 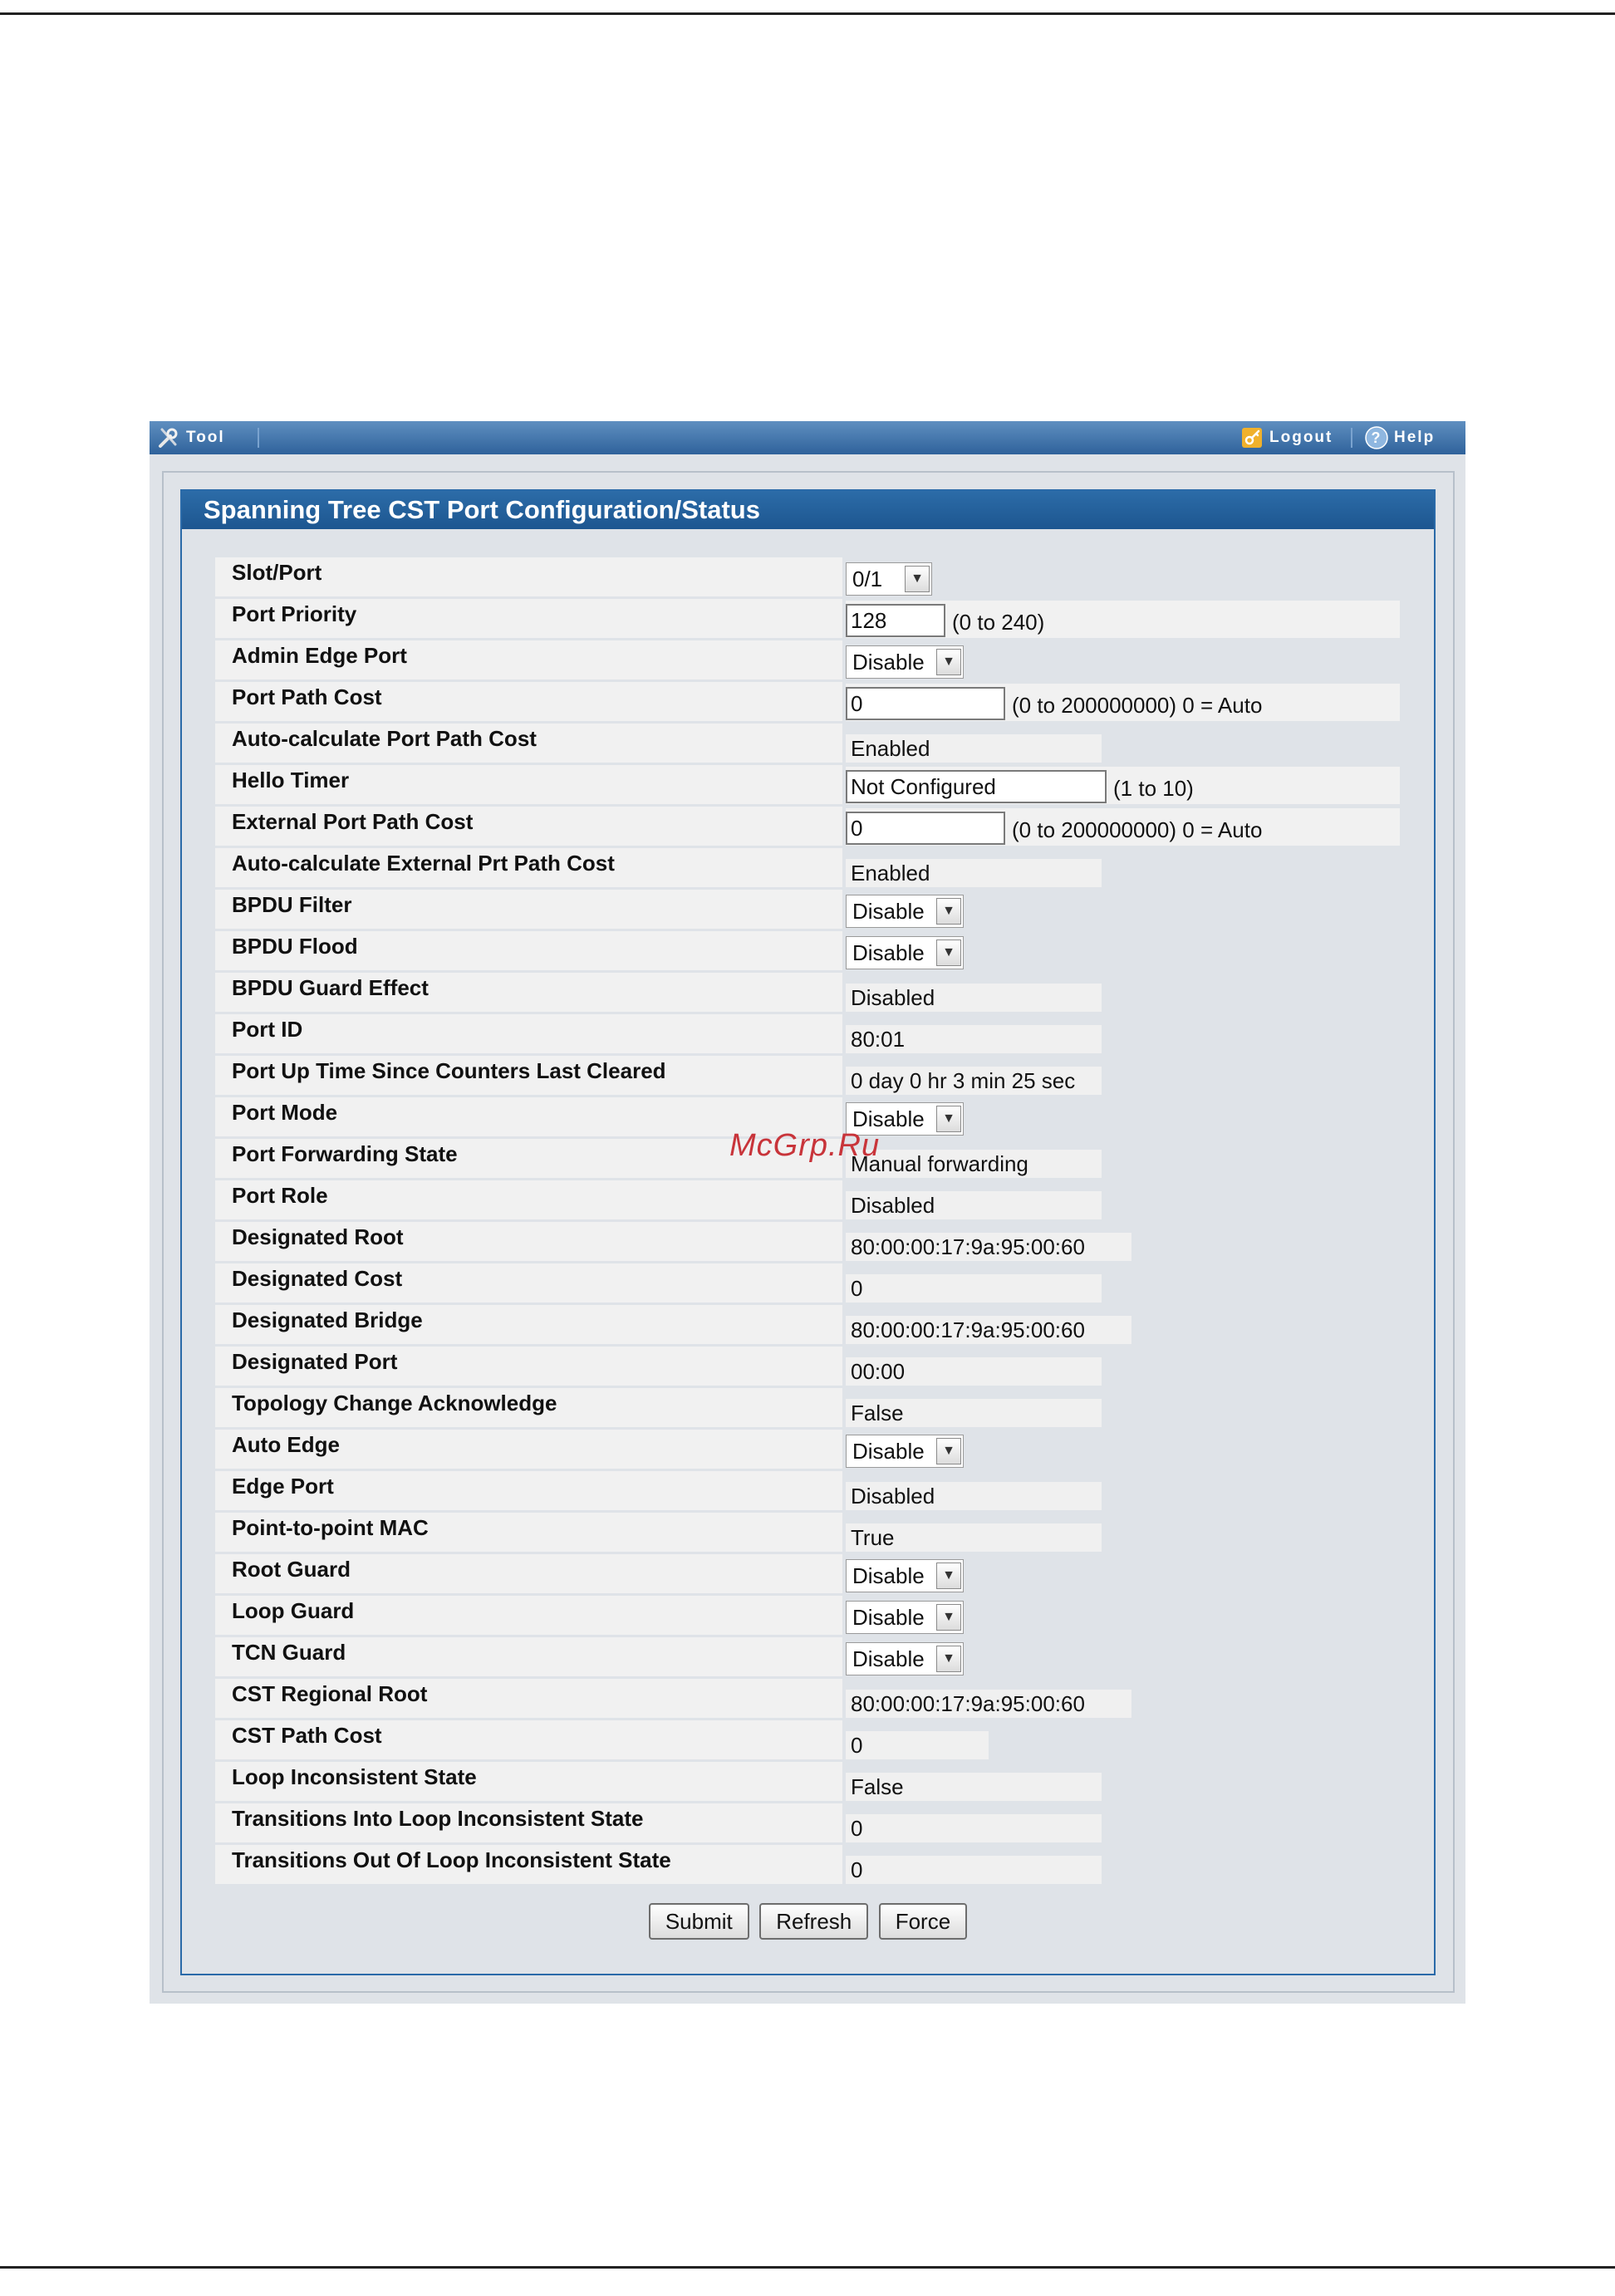 What do you see at coordinates (807, 1492) in the screenshot?
I see `table-row: Edge Port Disabled` at bounding box center [807, 1492].